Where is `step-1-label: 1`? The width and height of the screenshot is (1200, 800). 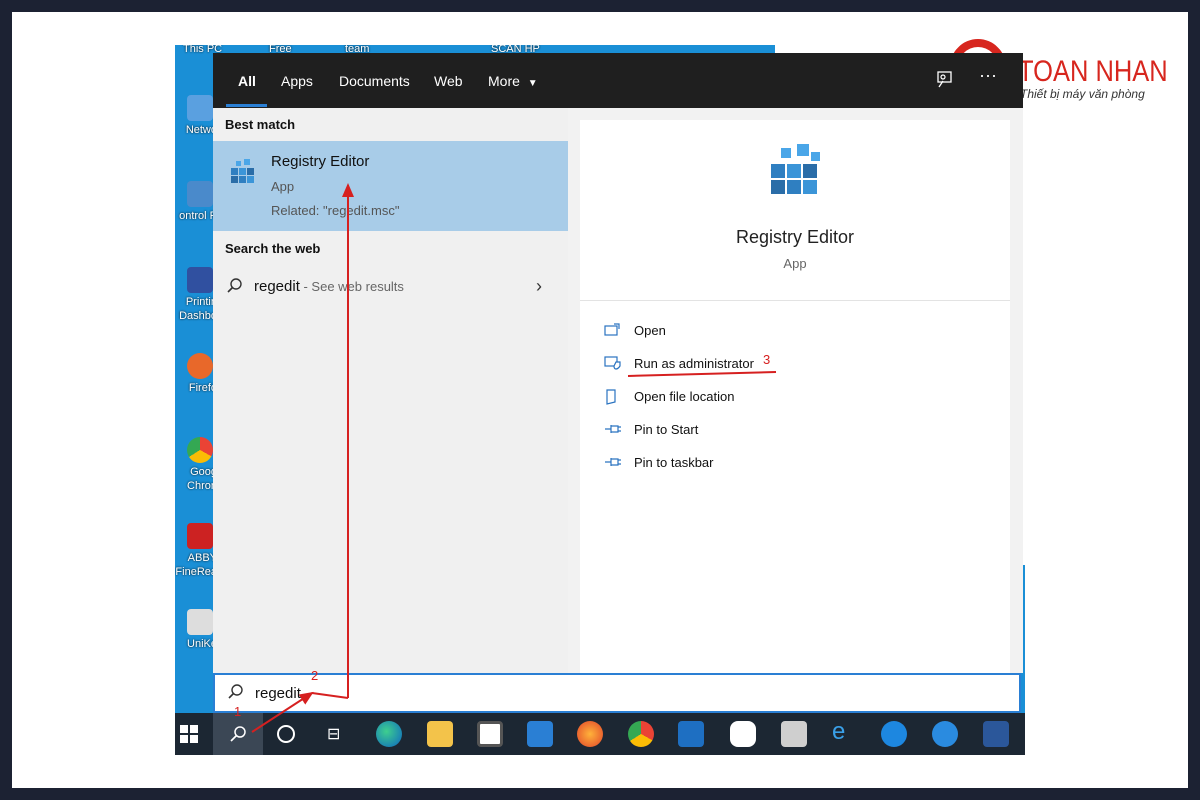
step-1-label: 1 is located at coordinates (238, 711).